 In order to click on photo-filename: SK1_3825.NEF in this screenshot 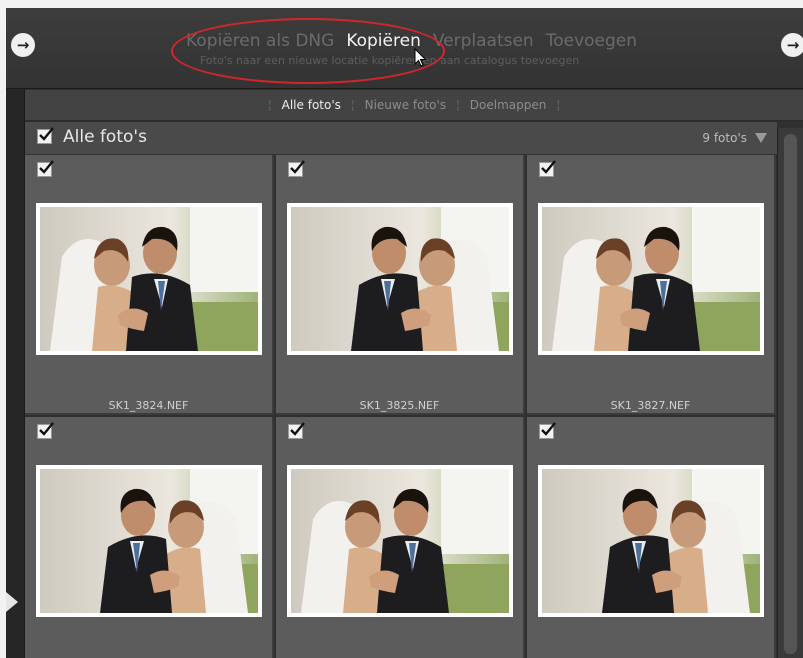, I will do `click(399, 405)`.